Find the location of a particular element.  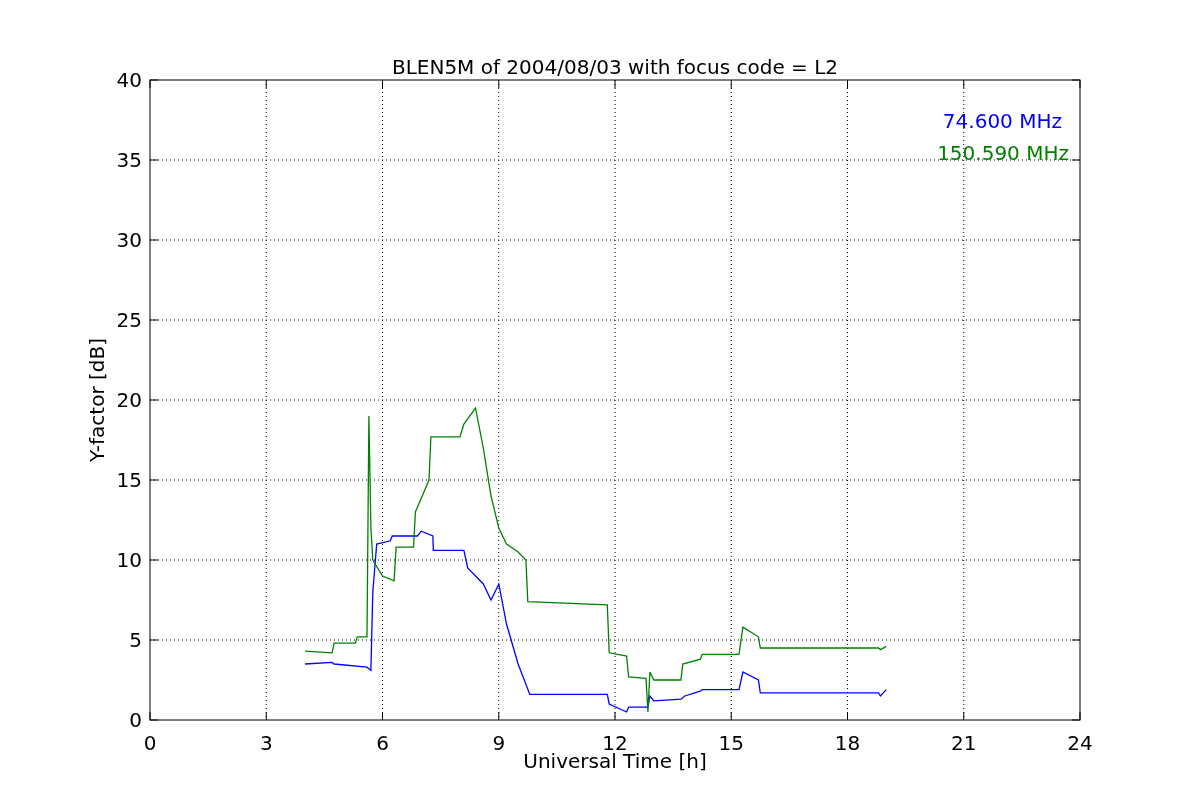

tick-label: 6 is located at coordinates (382, 743).